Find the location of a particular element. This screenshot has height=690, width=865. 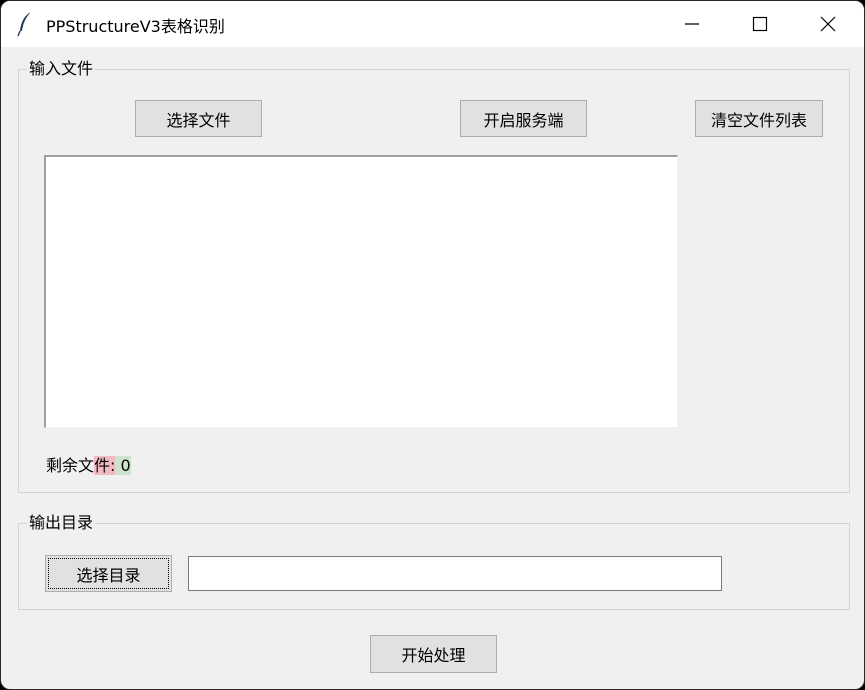

minimize-icon is located at coordinates (692, 24).